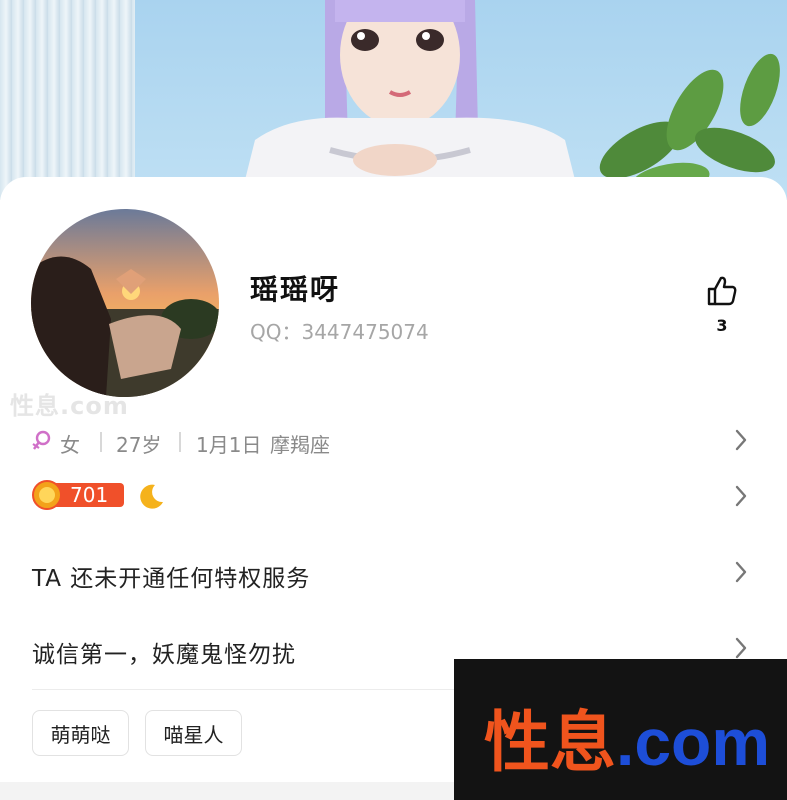  What do you see at coordinates (67, 100) in the screenshot?
I see `banner-curtain` at bounding box center [67, 100].